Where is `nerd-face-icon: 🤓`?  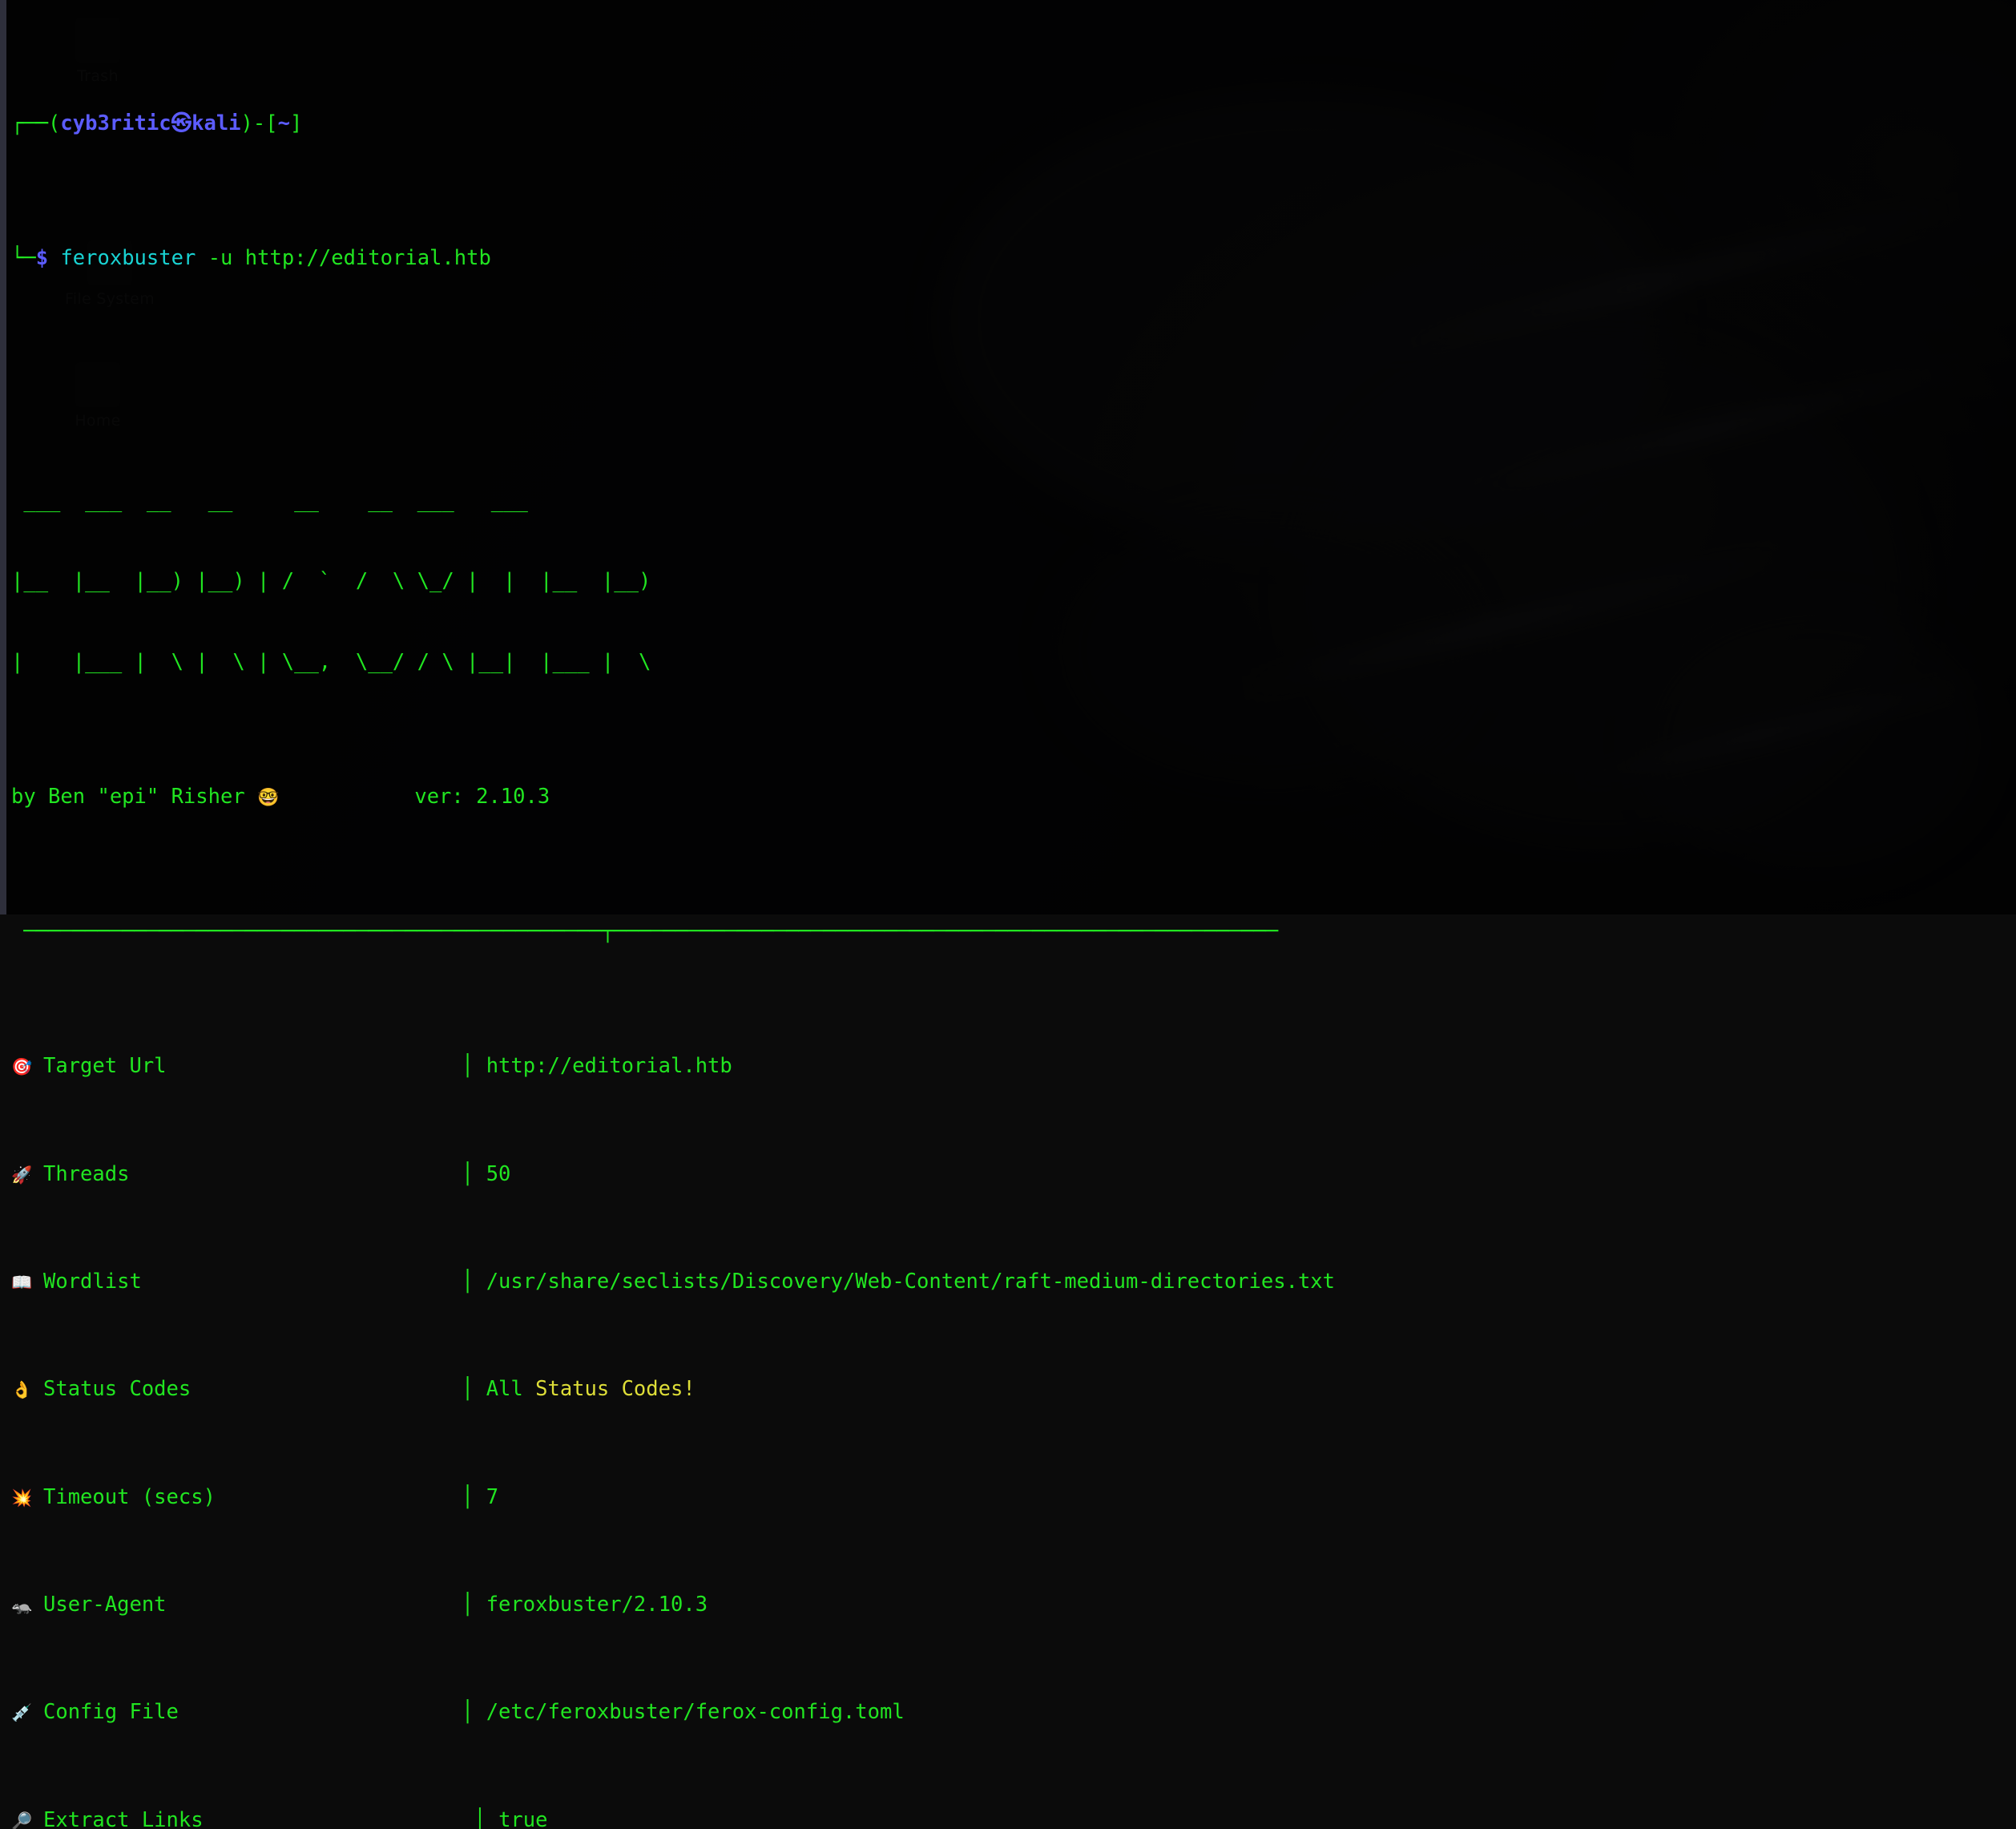
nerd-face-icon: 🤓 is located at coordinates (268, 798).